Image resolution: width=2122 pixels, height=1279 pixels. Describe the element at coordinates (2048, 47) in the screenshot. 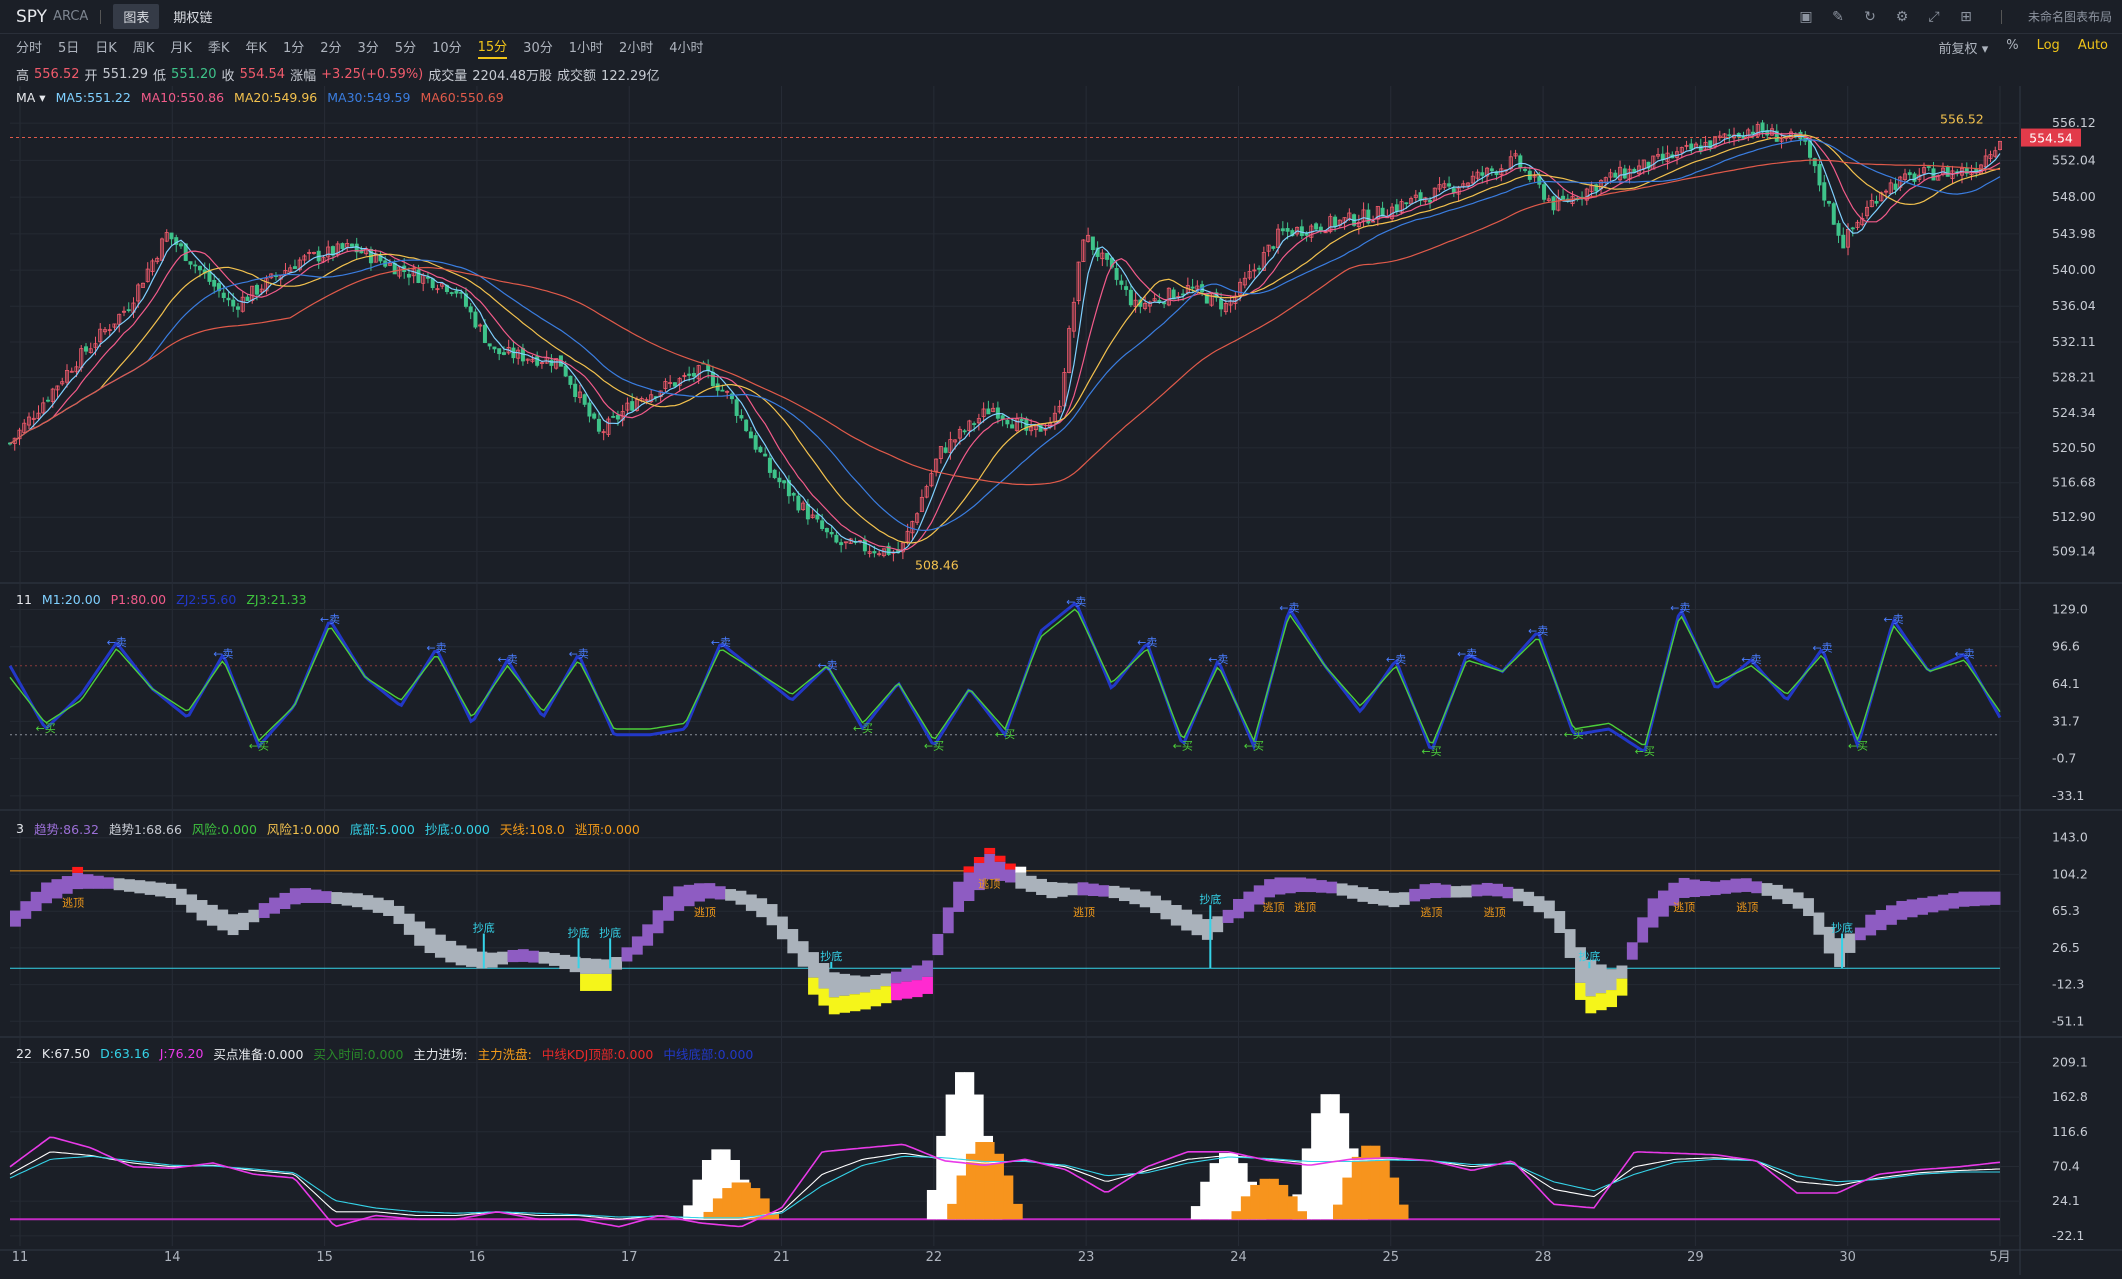

I see `log-toggle: Log` at that location.